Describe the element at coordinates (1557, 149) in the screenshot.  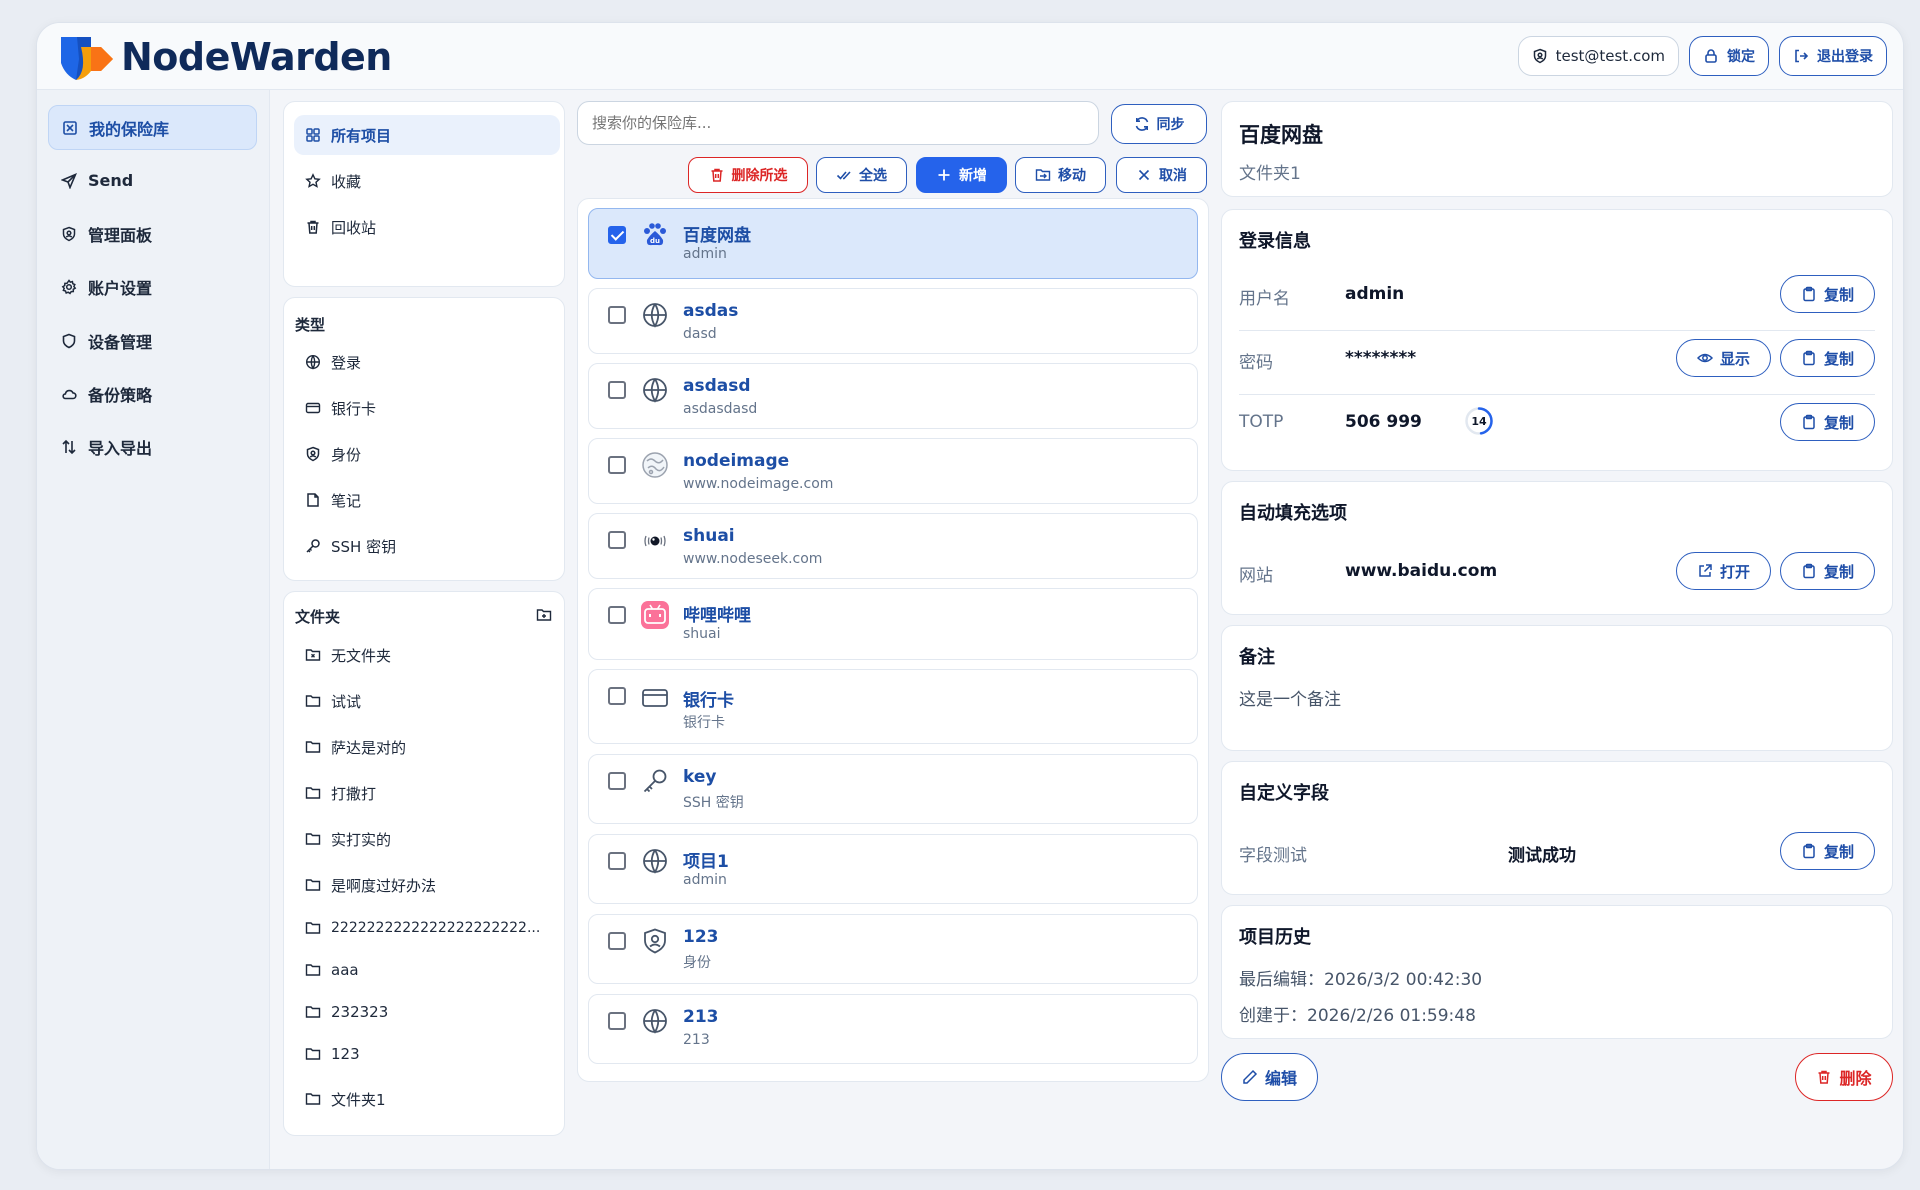
I see `detail-header-card: 百度网盘 文件夹1` at that location.